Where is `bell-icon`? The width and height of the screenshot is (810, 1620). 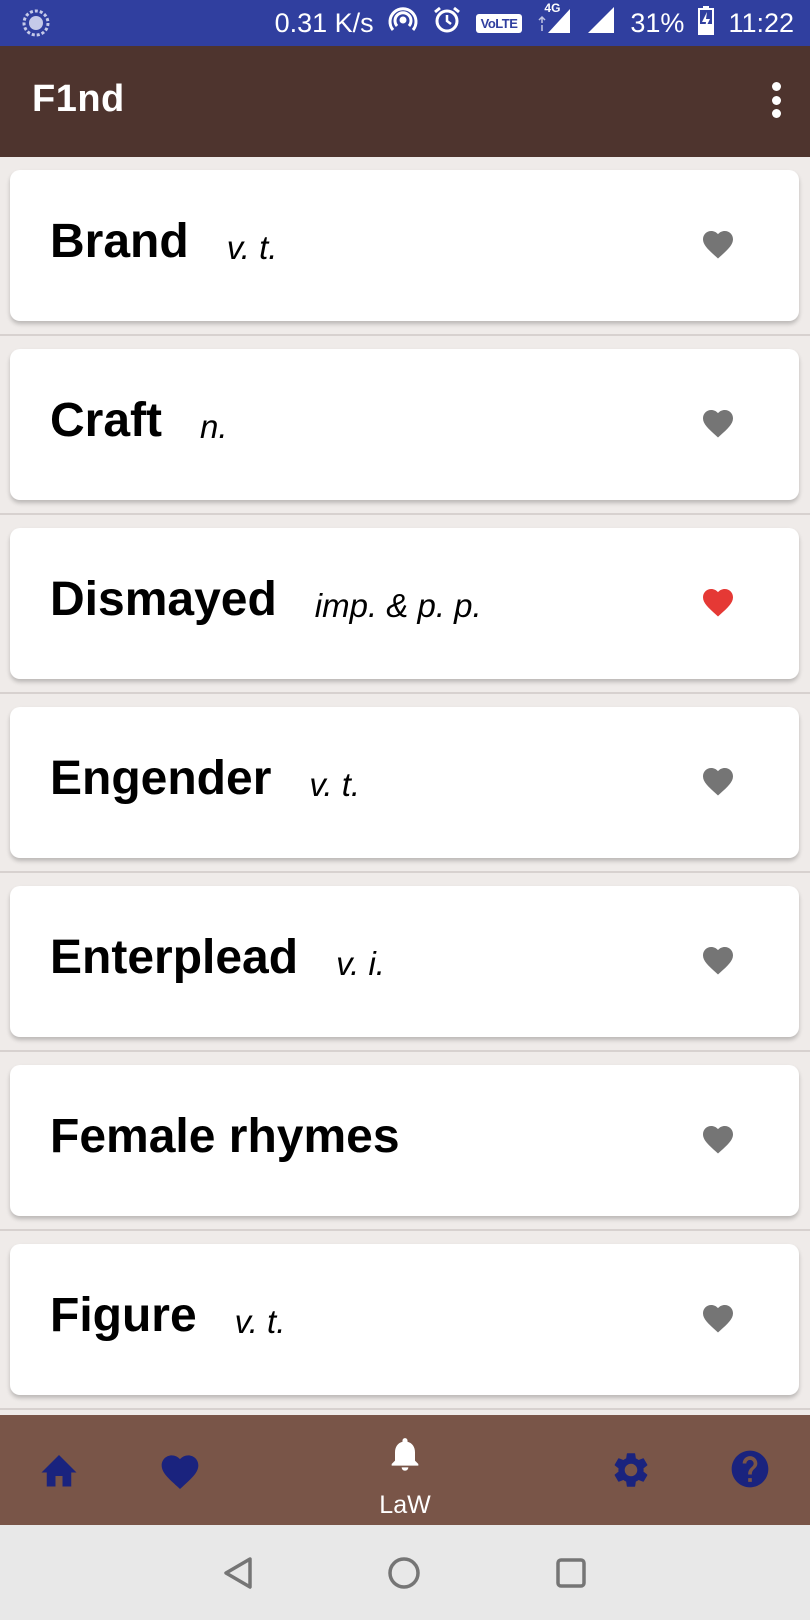
bell-icon is located at coordinates (405, 1454).